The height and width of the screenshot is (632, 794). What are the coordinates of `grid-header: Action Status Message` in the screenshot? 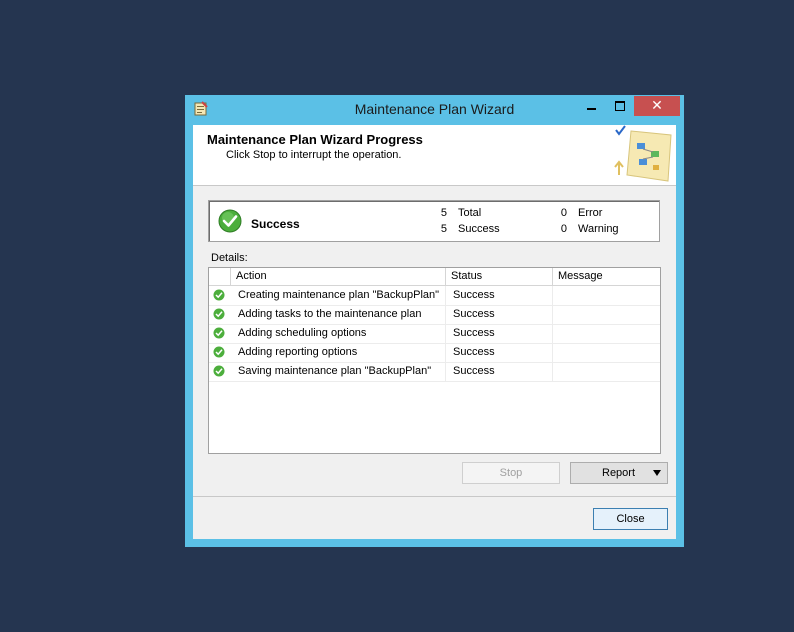 It's located at (434, 277).